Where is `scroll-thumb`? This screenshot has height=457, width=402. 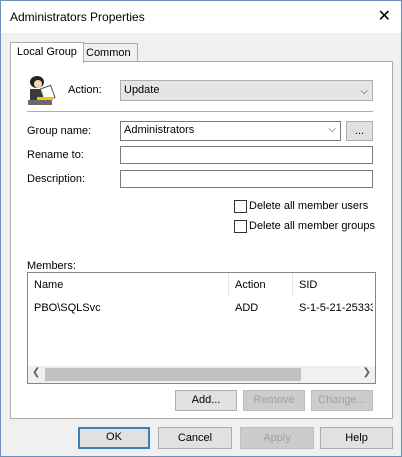
scroll-thumb is located at coordinates (173, 374).